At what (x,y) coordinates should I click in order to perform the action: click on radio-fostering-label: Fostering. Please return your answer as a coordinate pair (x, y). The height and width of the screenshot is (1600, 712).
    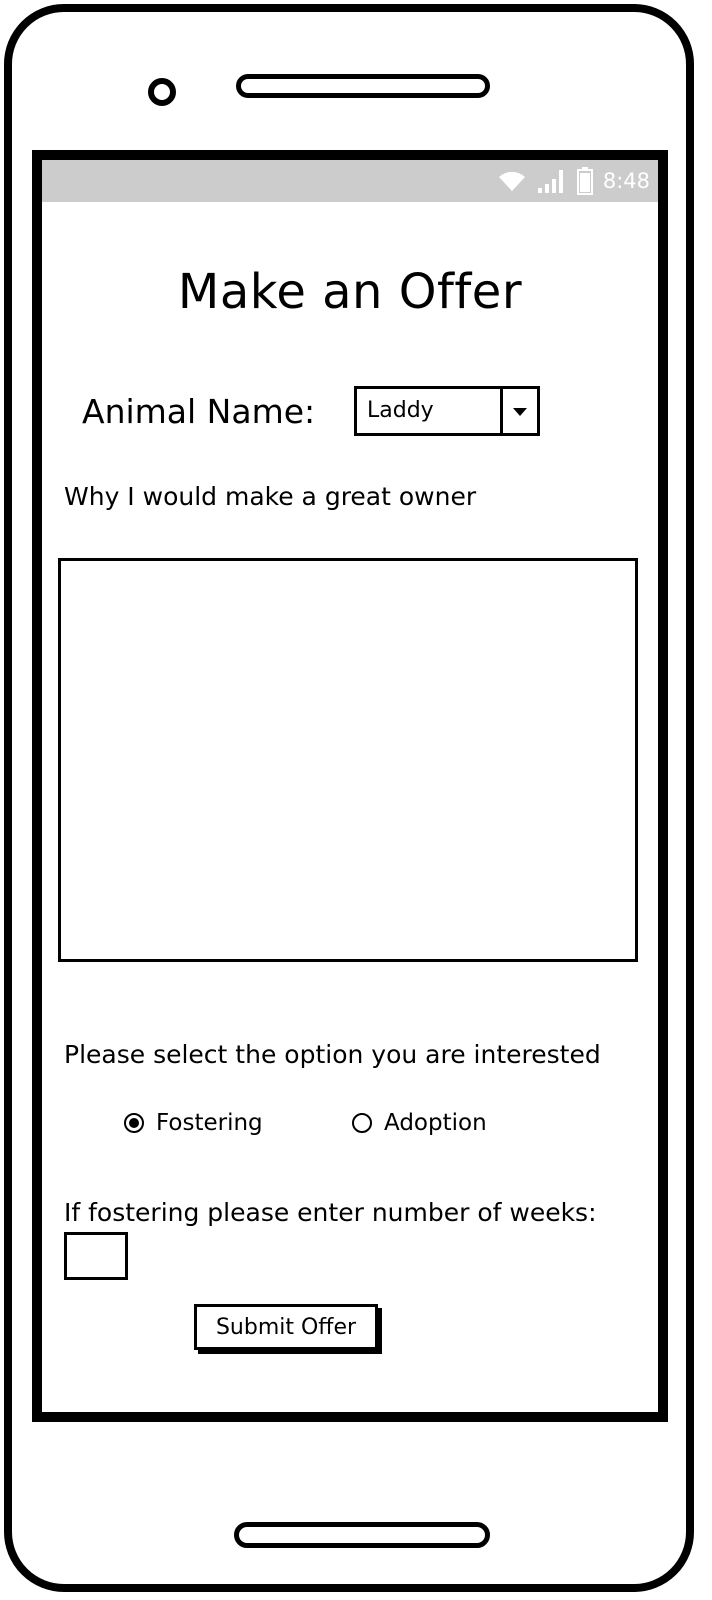
    Looking at the image, I should click on (209, 1123).